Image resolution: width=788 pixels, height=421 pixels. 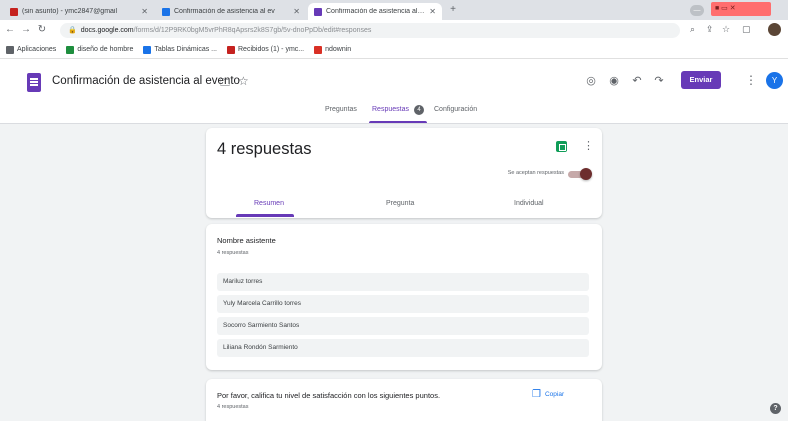 I want to click on question-title: Nombre asistente, so click(x=246, y=240).